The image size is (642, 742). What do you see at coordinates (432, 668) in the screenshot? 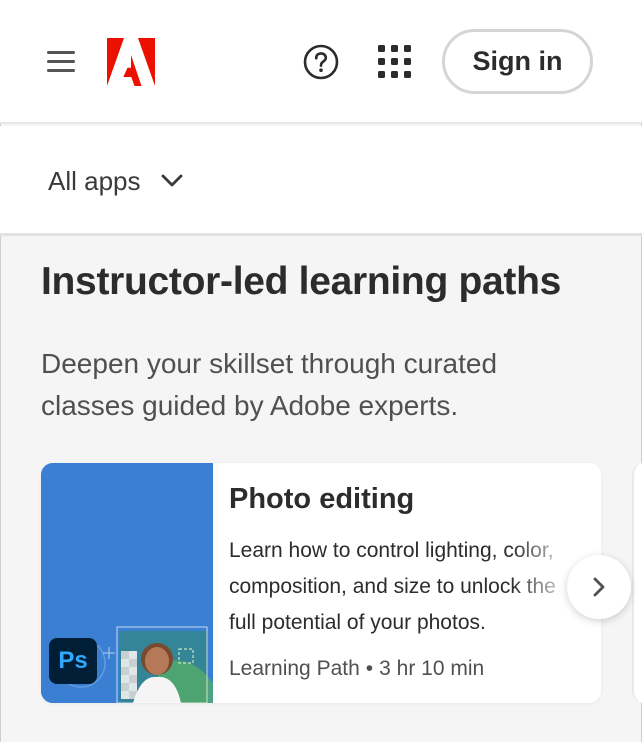
I see `card-duration: 3 hr 10 min` at bounding box center [432, 668].